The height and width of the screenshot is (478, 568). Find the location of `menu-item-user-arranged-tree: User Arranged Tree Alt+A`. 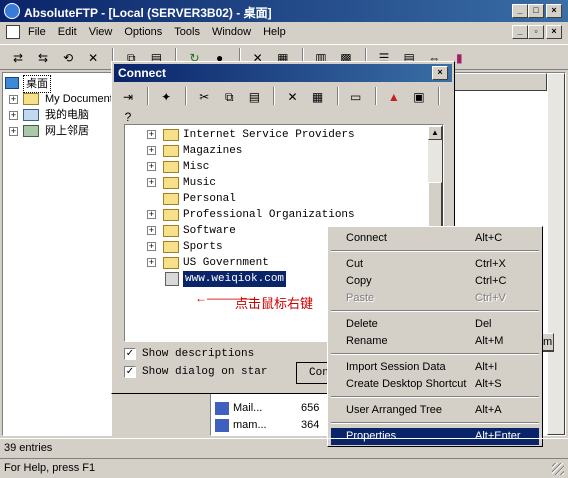

menu-item-user-arranged-tree: User Arranged Tree Alt+A is located at coordinates (435, 410).